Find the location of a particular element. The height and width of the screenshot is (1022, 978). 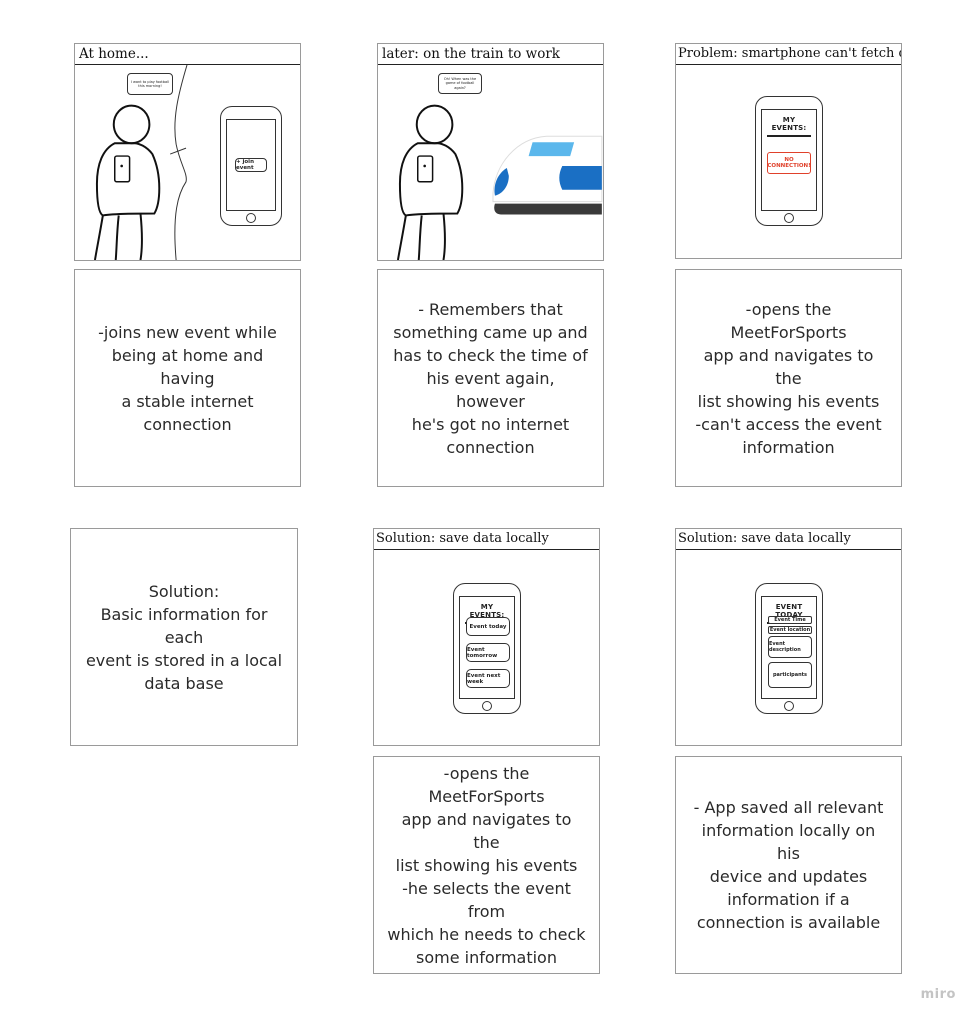

miro-watermark: miro is located at coordinates (938, 994).